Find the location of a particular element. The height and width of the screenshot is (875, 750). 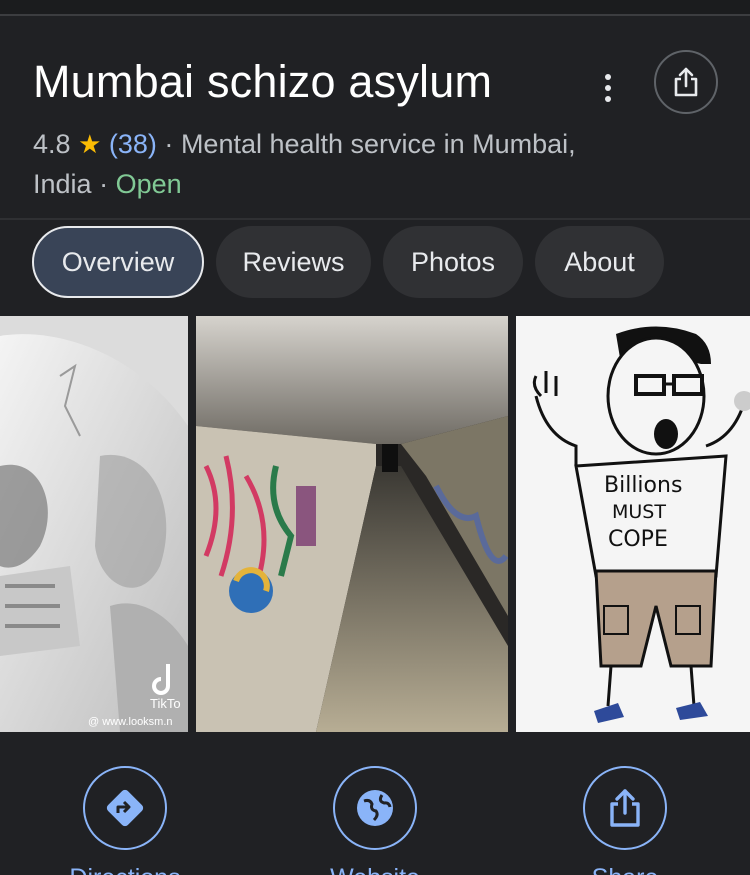

directions-button: Directions is located at coordinates (125, 820).